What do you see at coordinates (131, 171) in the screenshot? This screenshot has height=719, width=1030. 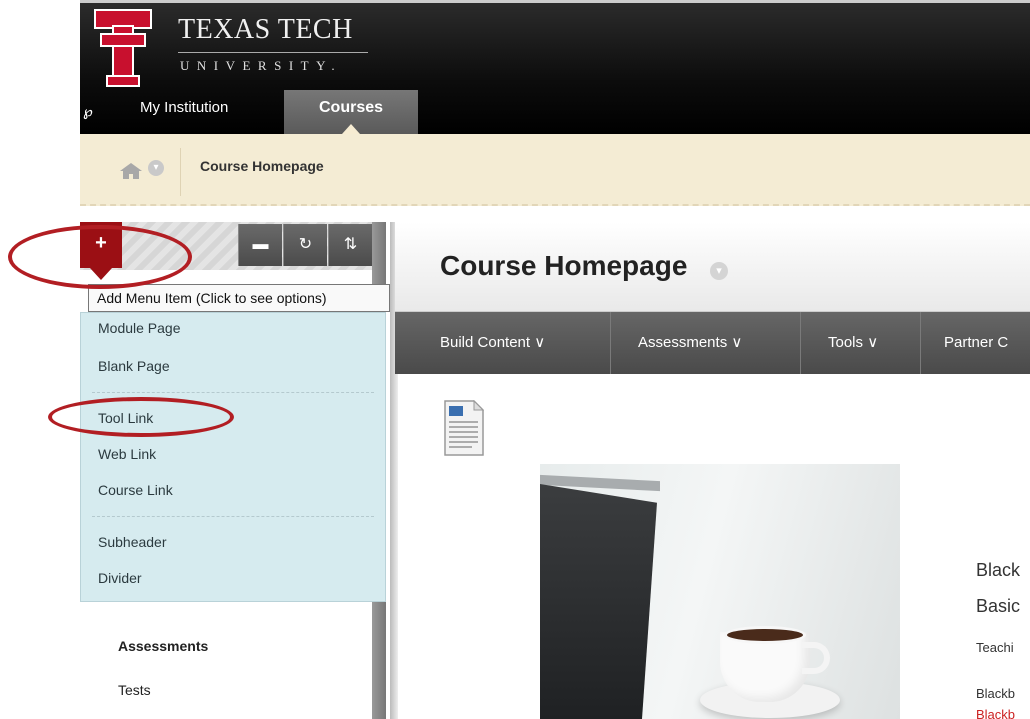 I see `home-icon` at bounding box center [131, 171].